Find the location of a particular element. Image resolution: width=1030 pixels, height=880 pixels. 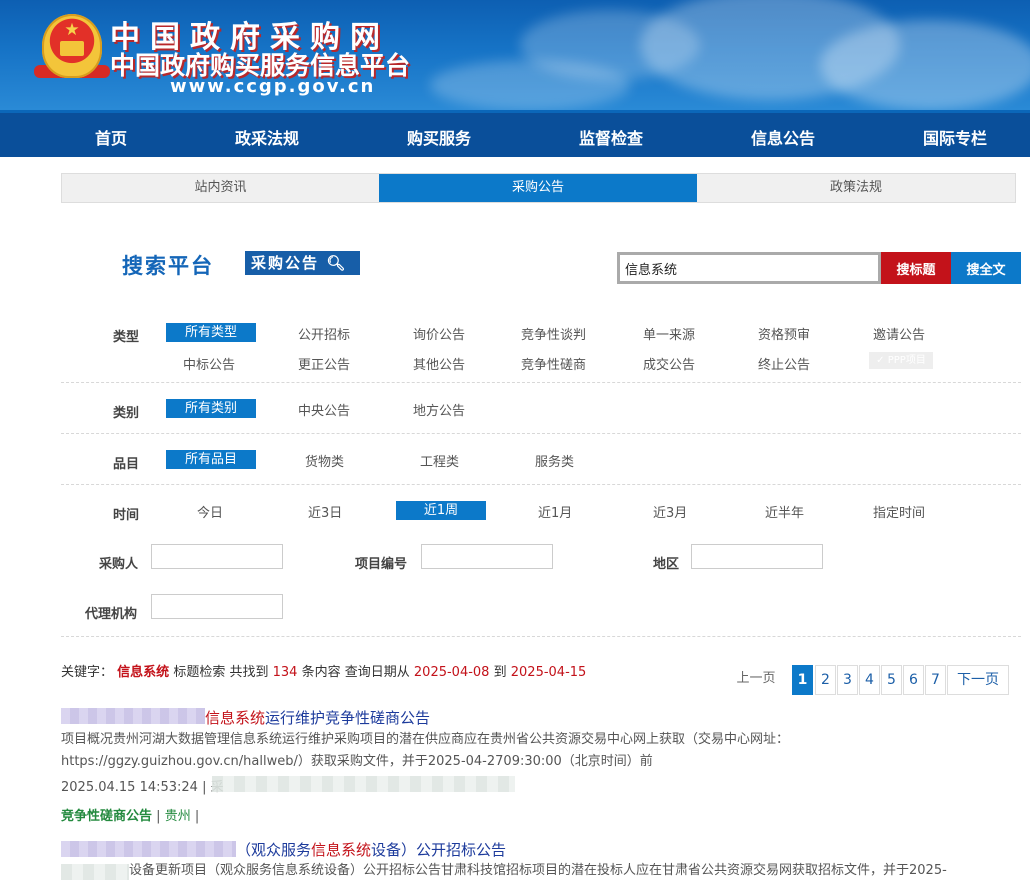

site-url: www.ccgp.gov.cn is located at coordinates (273, 86).